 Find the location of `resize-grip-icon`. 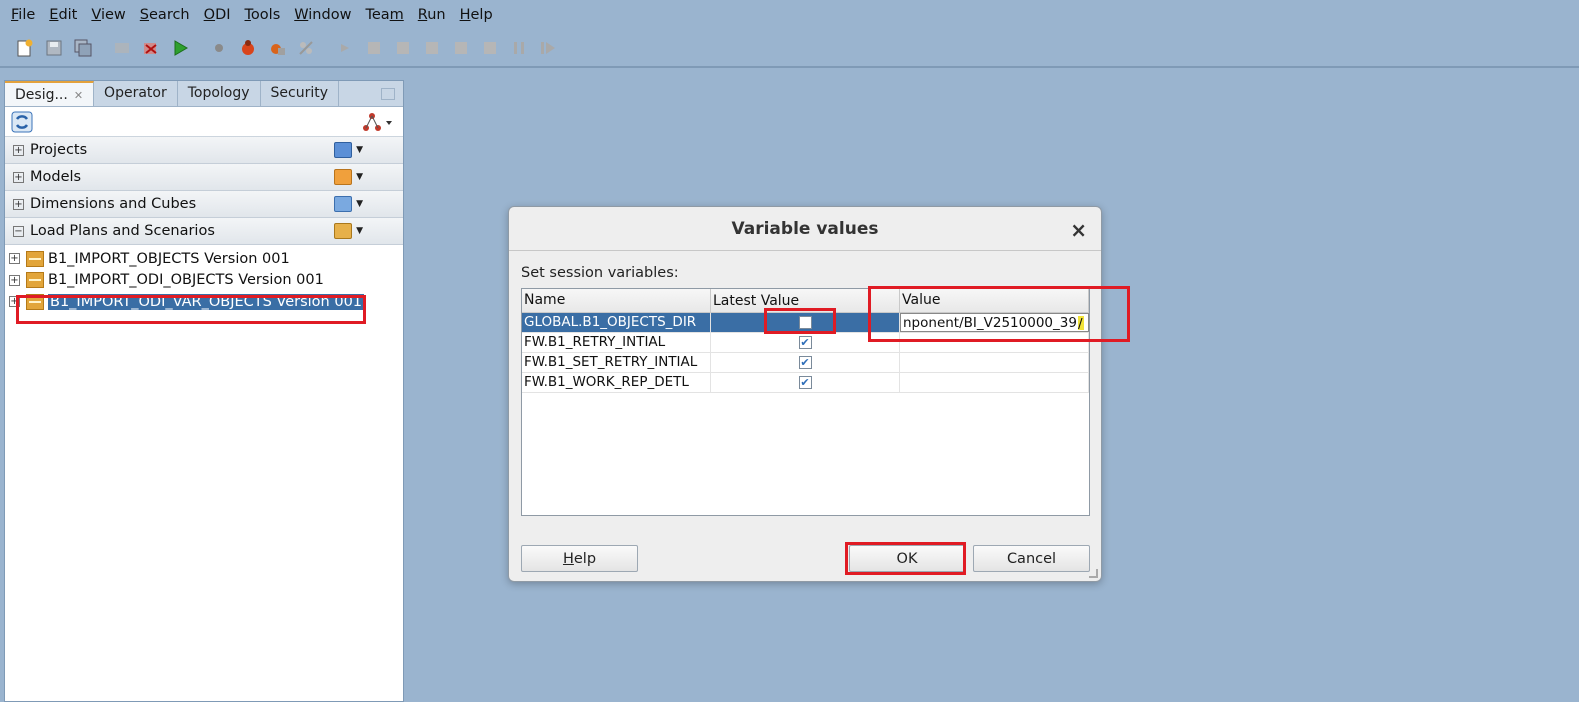

resize-grip-icon is located at coordinates (1093, 573).